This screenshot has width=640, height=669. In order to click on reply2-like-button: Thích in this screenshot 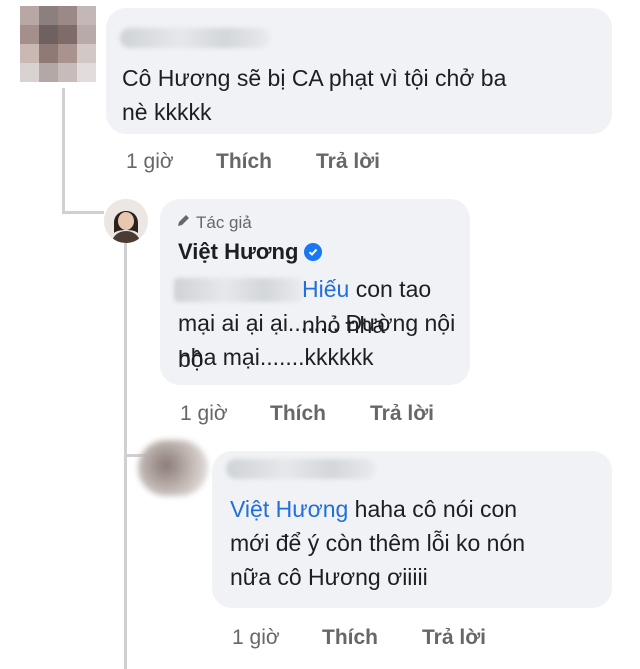, I will do `click(350, 638)`.